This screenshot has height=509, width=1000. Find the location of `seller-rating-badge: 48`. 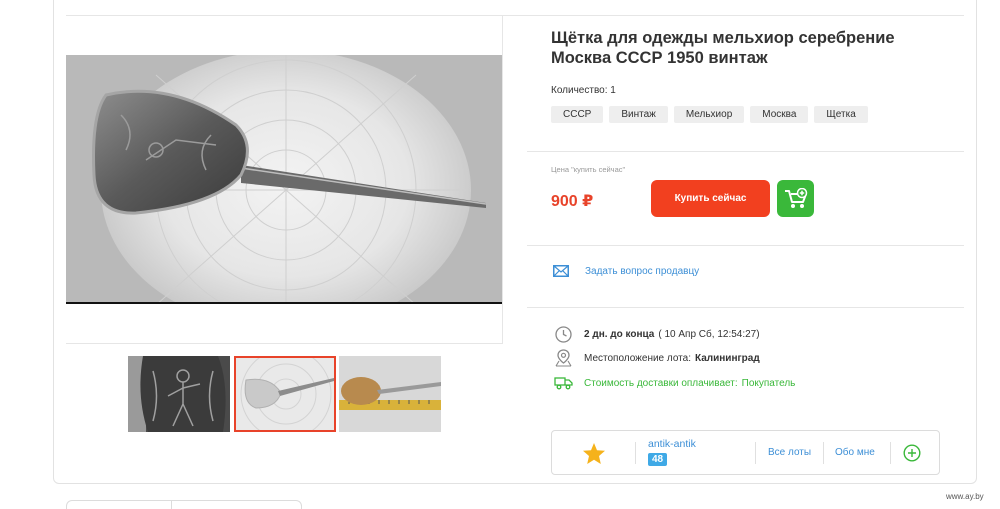

seller-rating-badge: 48 is located at coordinates (658, 459).